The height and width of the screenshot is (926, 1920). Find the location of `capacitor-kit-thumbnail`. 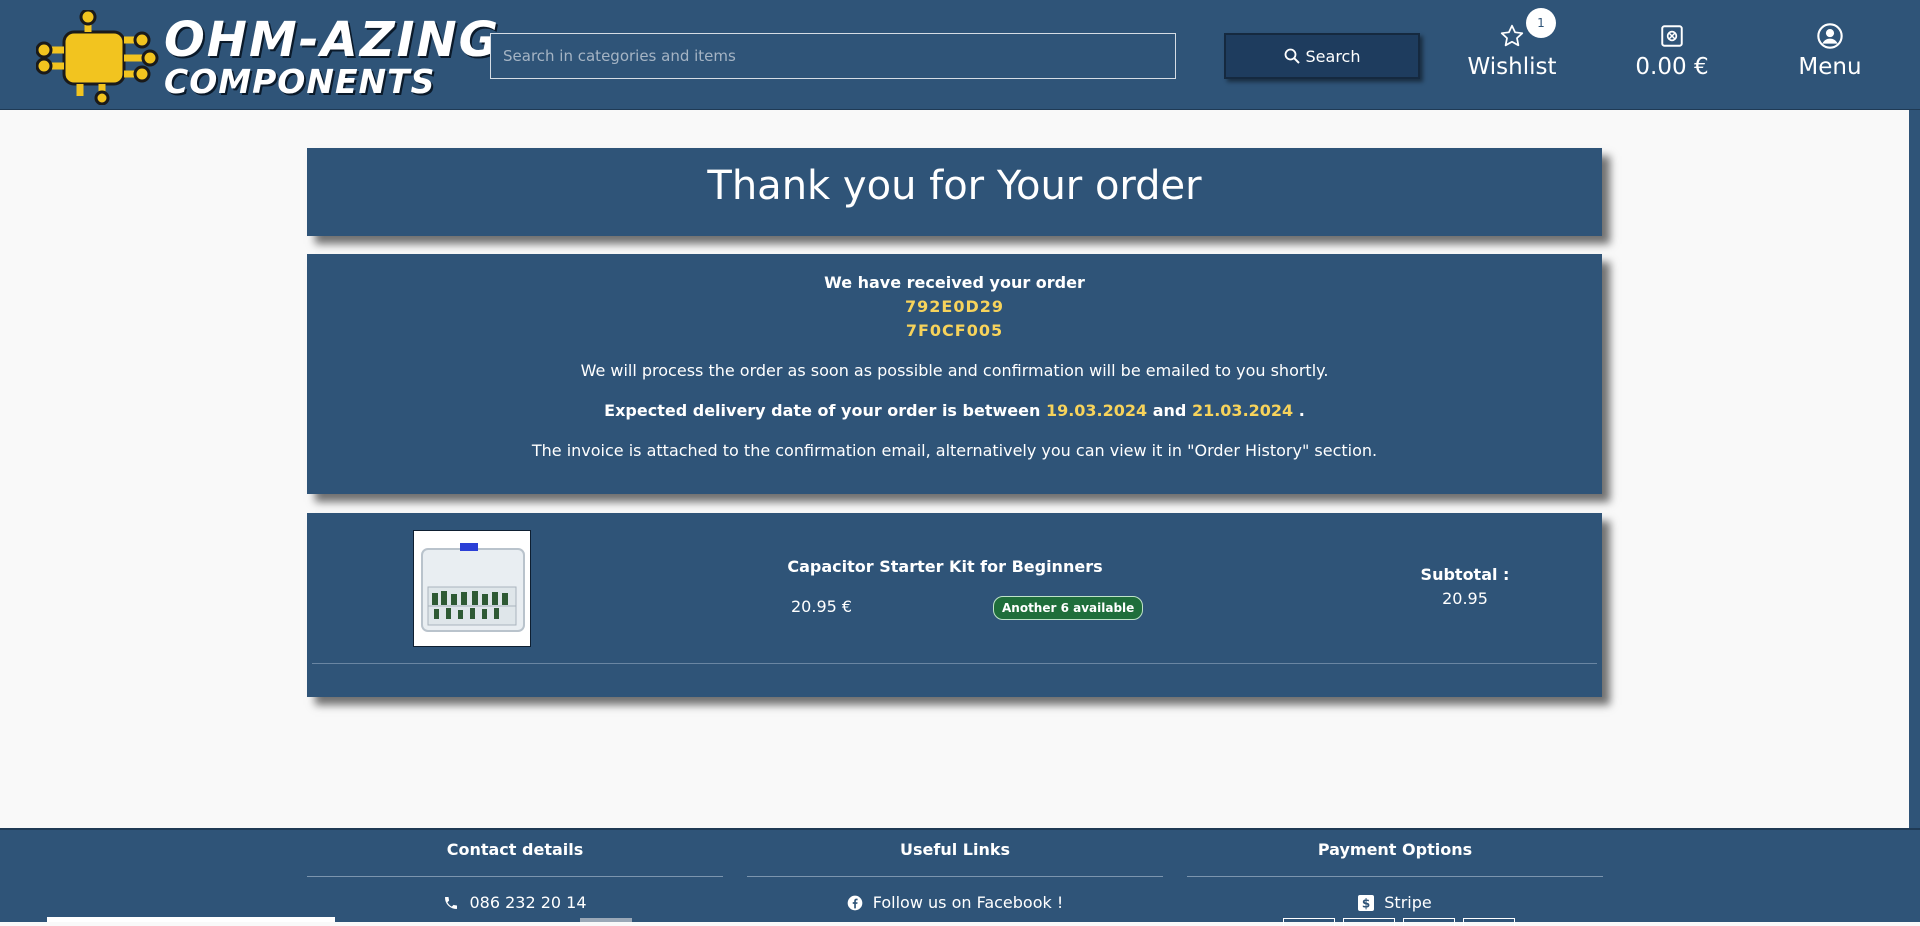

capacitor-kit-thumbnail is located at coordinates (472, 588).